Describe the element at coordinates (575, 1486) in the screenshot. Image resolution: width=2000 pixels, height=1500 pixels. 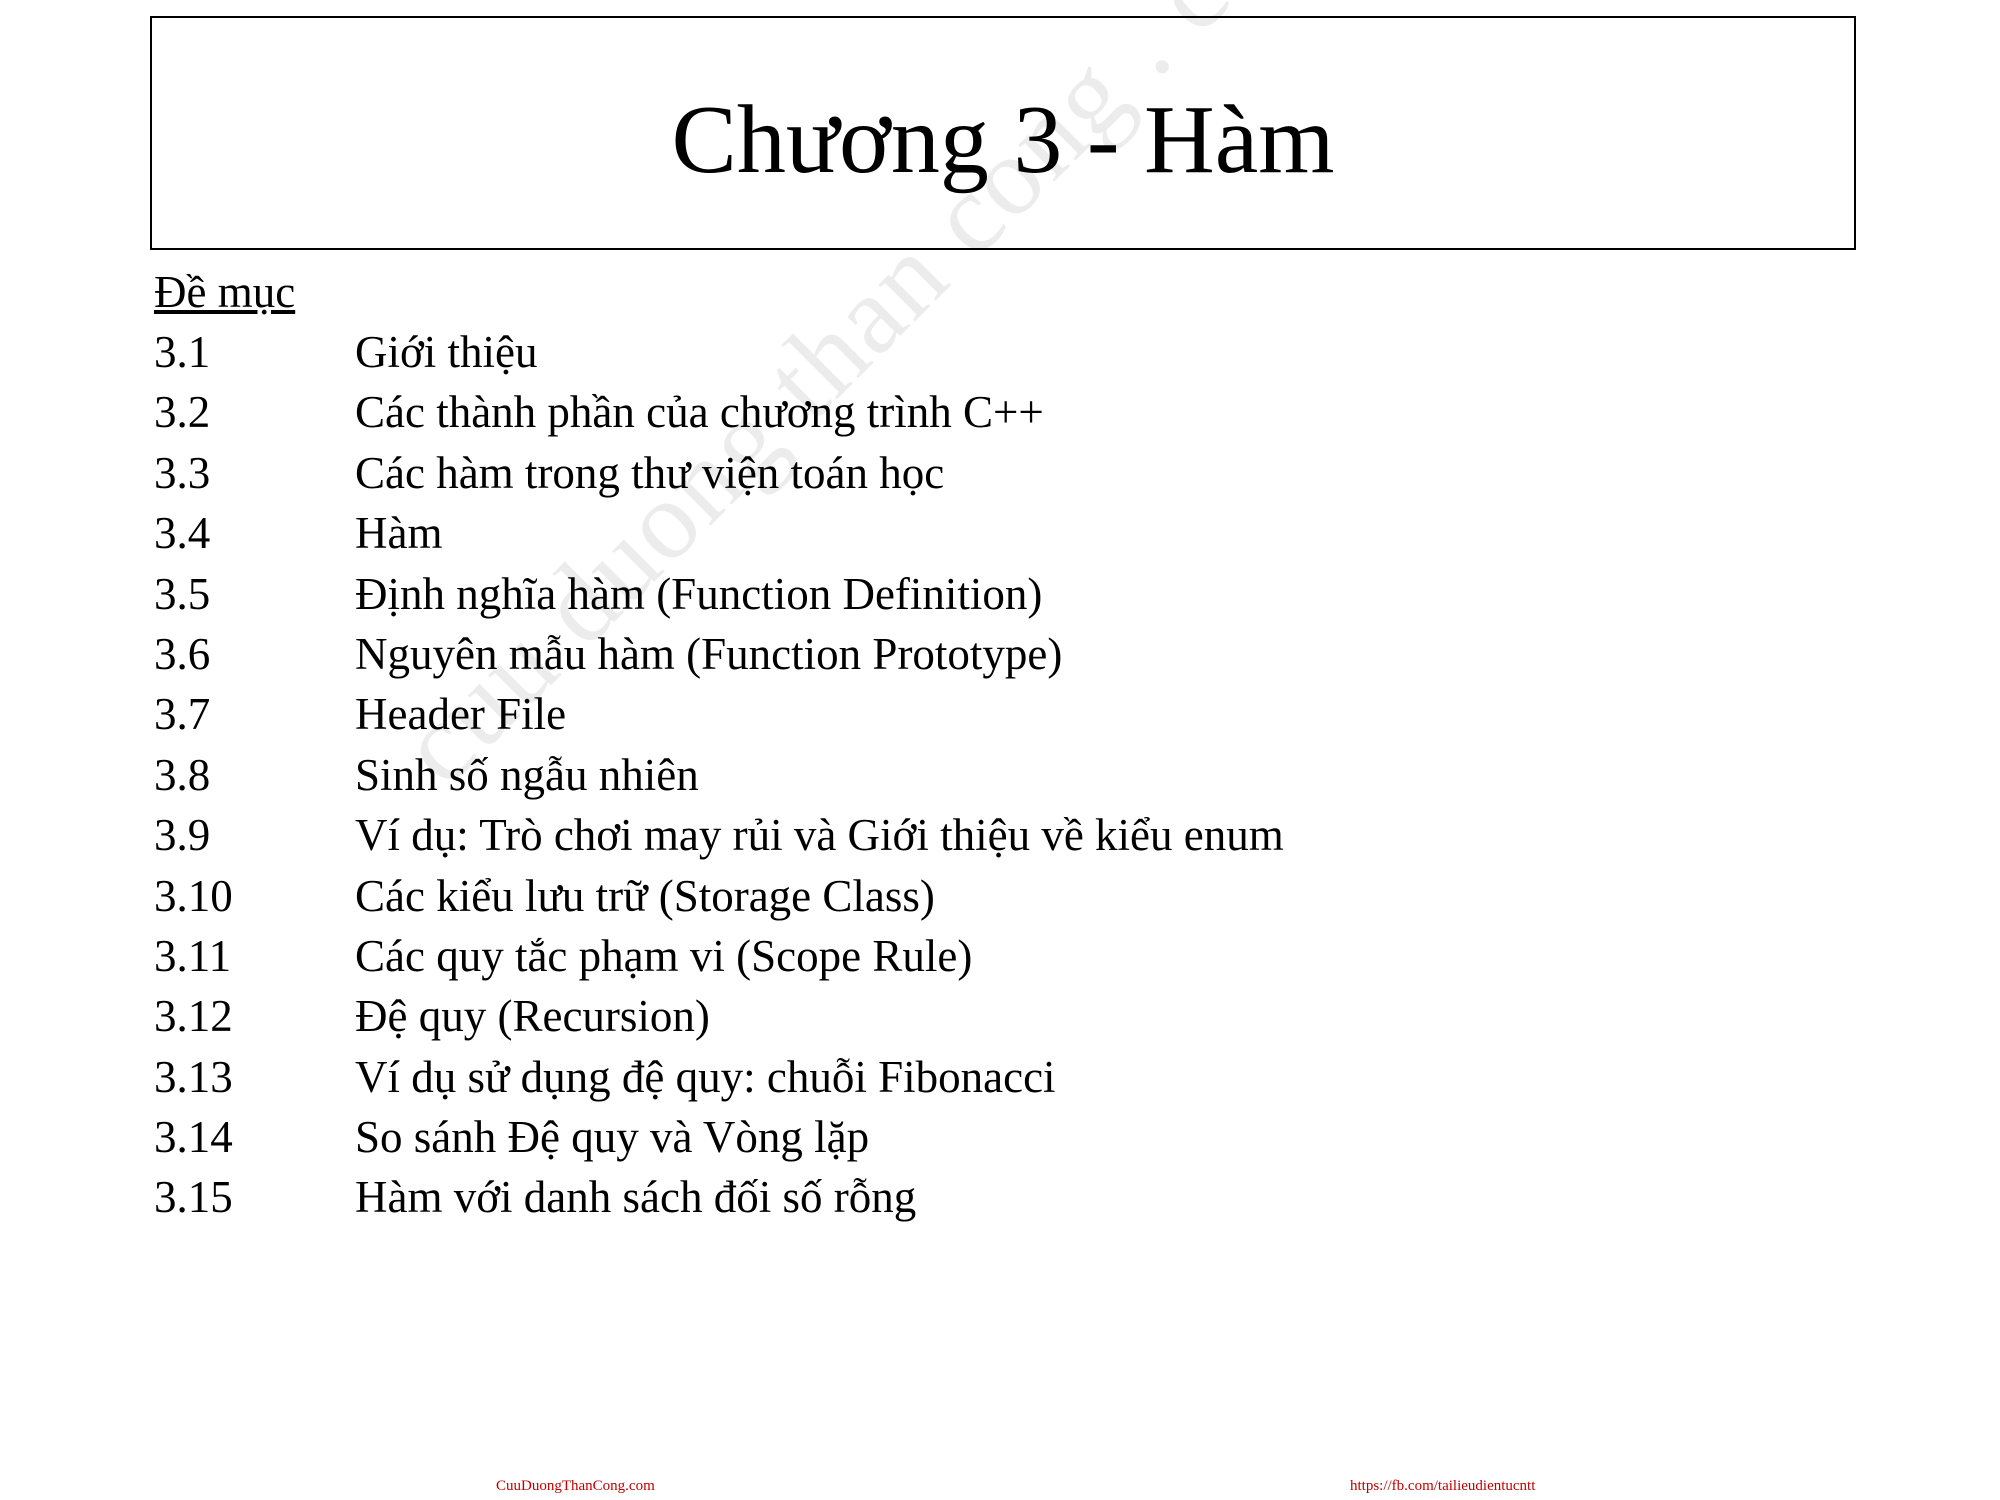
I see `footer-link-cuuduongthancong: CuuDuongThanCong.com` at that location.